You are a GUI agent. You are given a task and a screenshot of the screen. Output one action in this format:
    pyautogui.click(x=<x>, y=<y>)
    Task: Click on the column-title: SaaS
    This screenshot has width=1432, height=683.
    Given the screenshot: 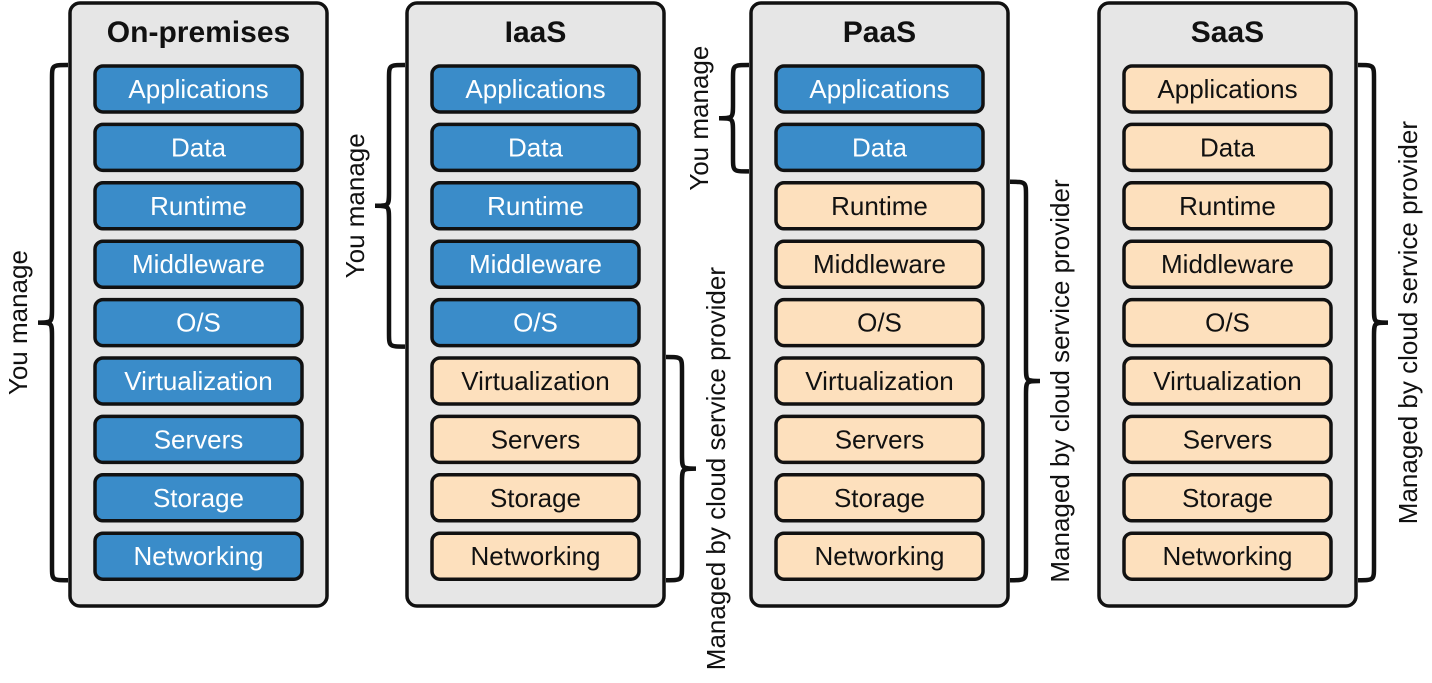 What is the action you would take?
    pyautogui.click(x=1227, y=32)
    